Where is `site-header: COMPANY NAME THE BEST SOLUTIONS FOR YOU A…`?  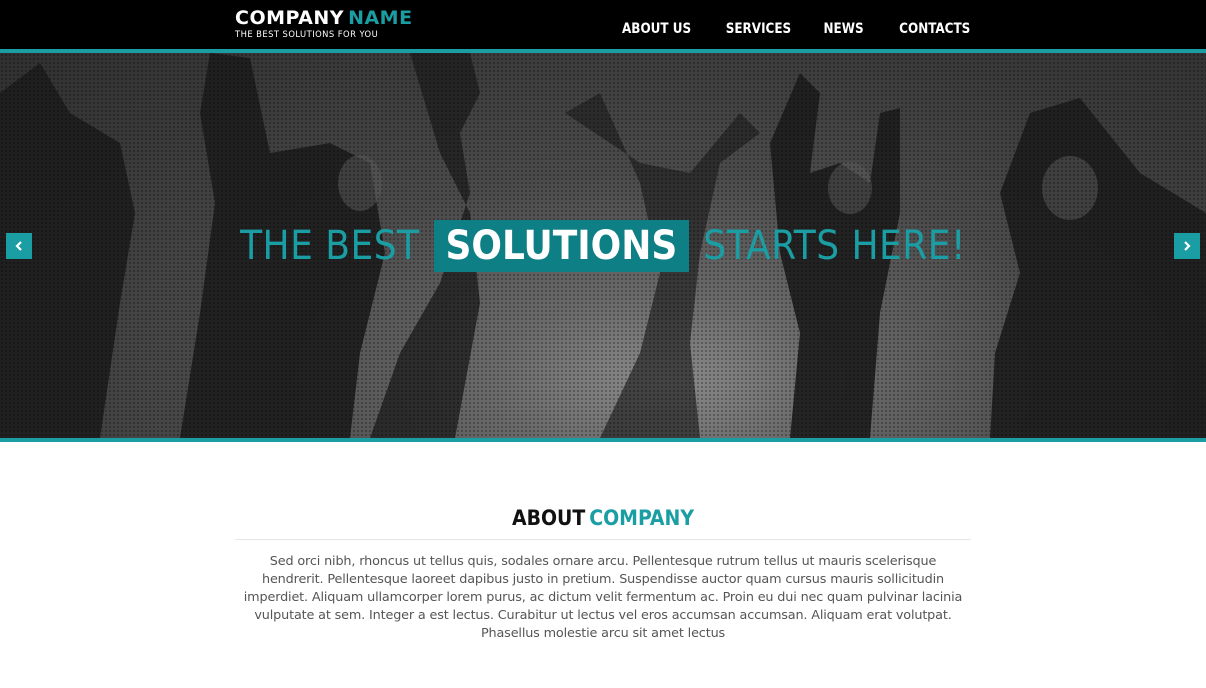
site-header: COMPANY NAME THE BEST SOLUTIONS FOR YOU A… is located at coordinates (603, 24).